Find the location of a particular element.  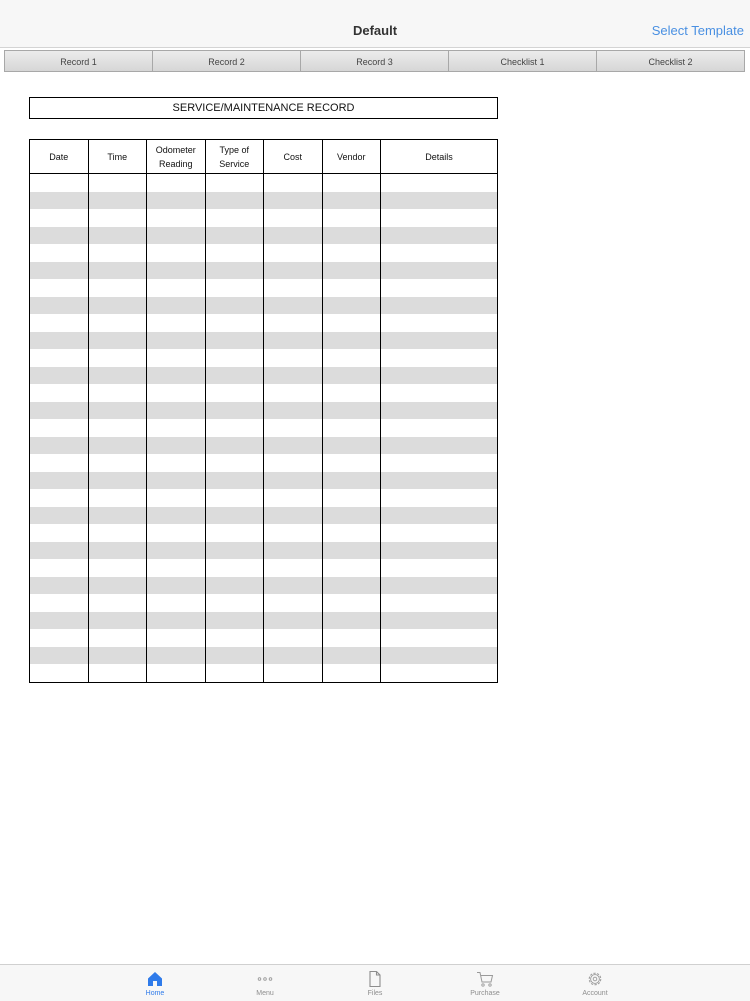

tab-purchase: Purchase is located at coordinates (485, 984).